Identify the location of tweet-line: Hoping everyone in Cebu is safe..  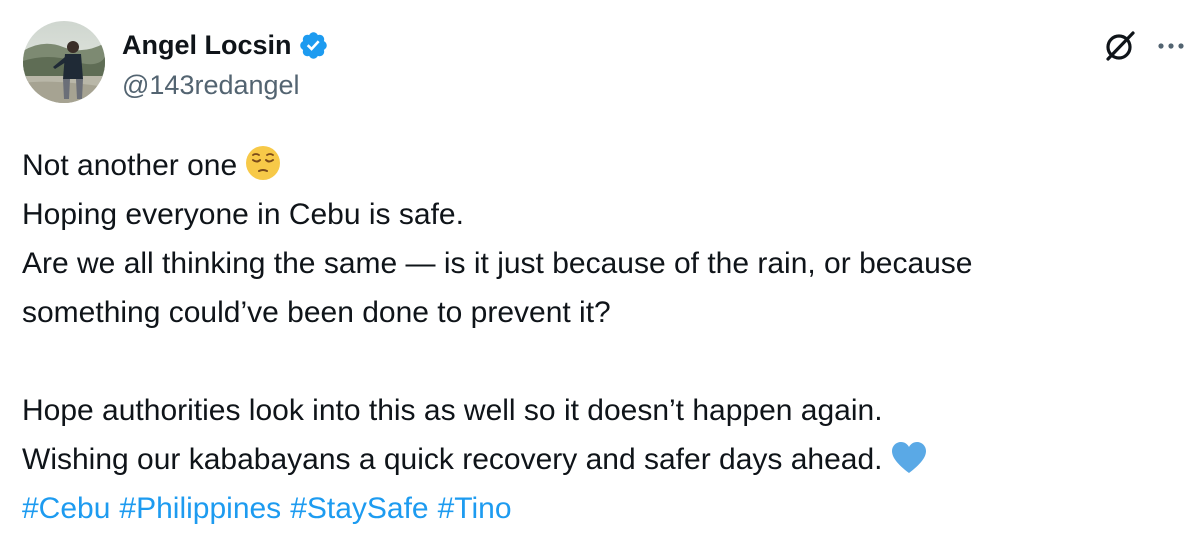
(243, 214).